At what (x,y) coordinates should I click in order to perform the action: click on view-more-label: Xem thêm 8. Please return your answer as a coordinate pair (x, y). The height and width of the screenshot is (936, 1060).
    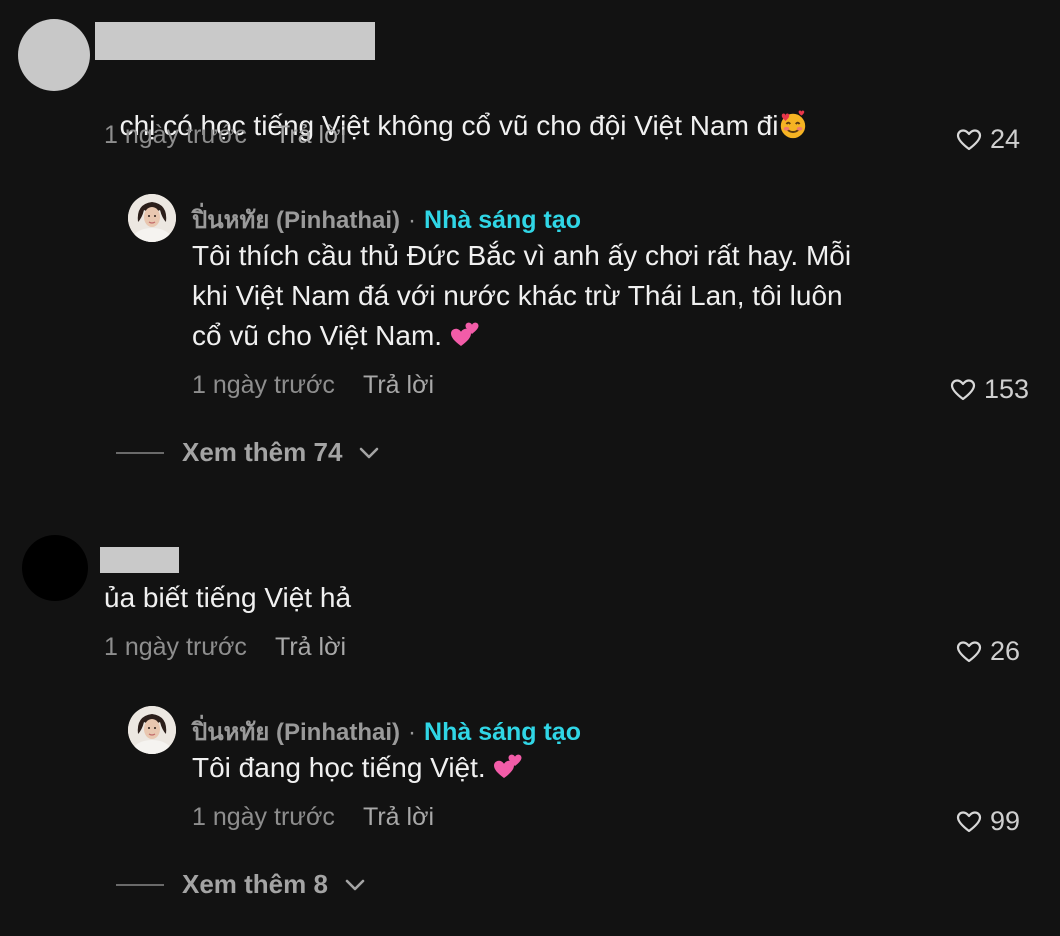
    Looking at the image, I should click on (255, 884).